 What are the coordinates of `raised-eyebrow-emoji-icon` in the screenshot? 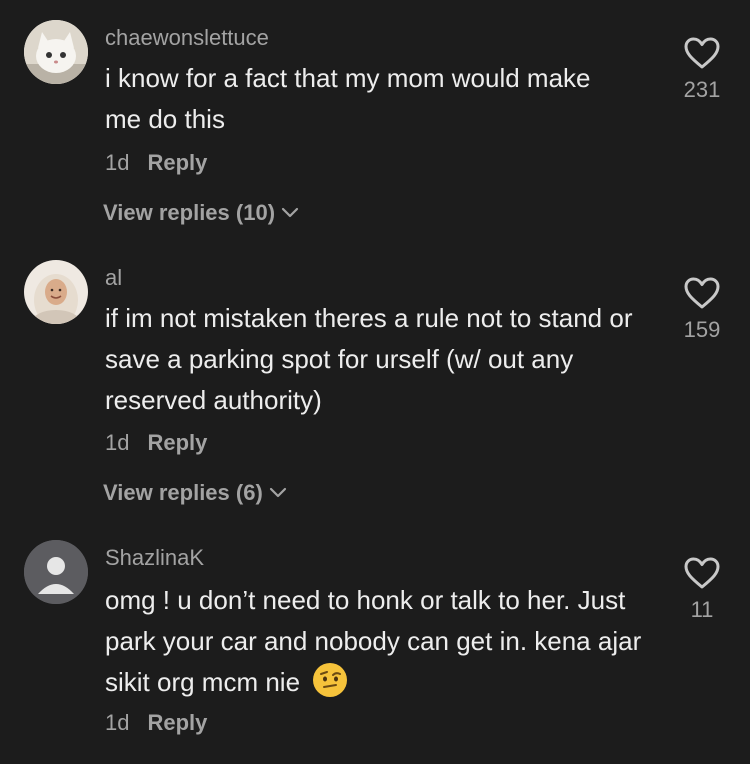 It's located at (330, 680).